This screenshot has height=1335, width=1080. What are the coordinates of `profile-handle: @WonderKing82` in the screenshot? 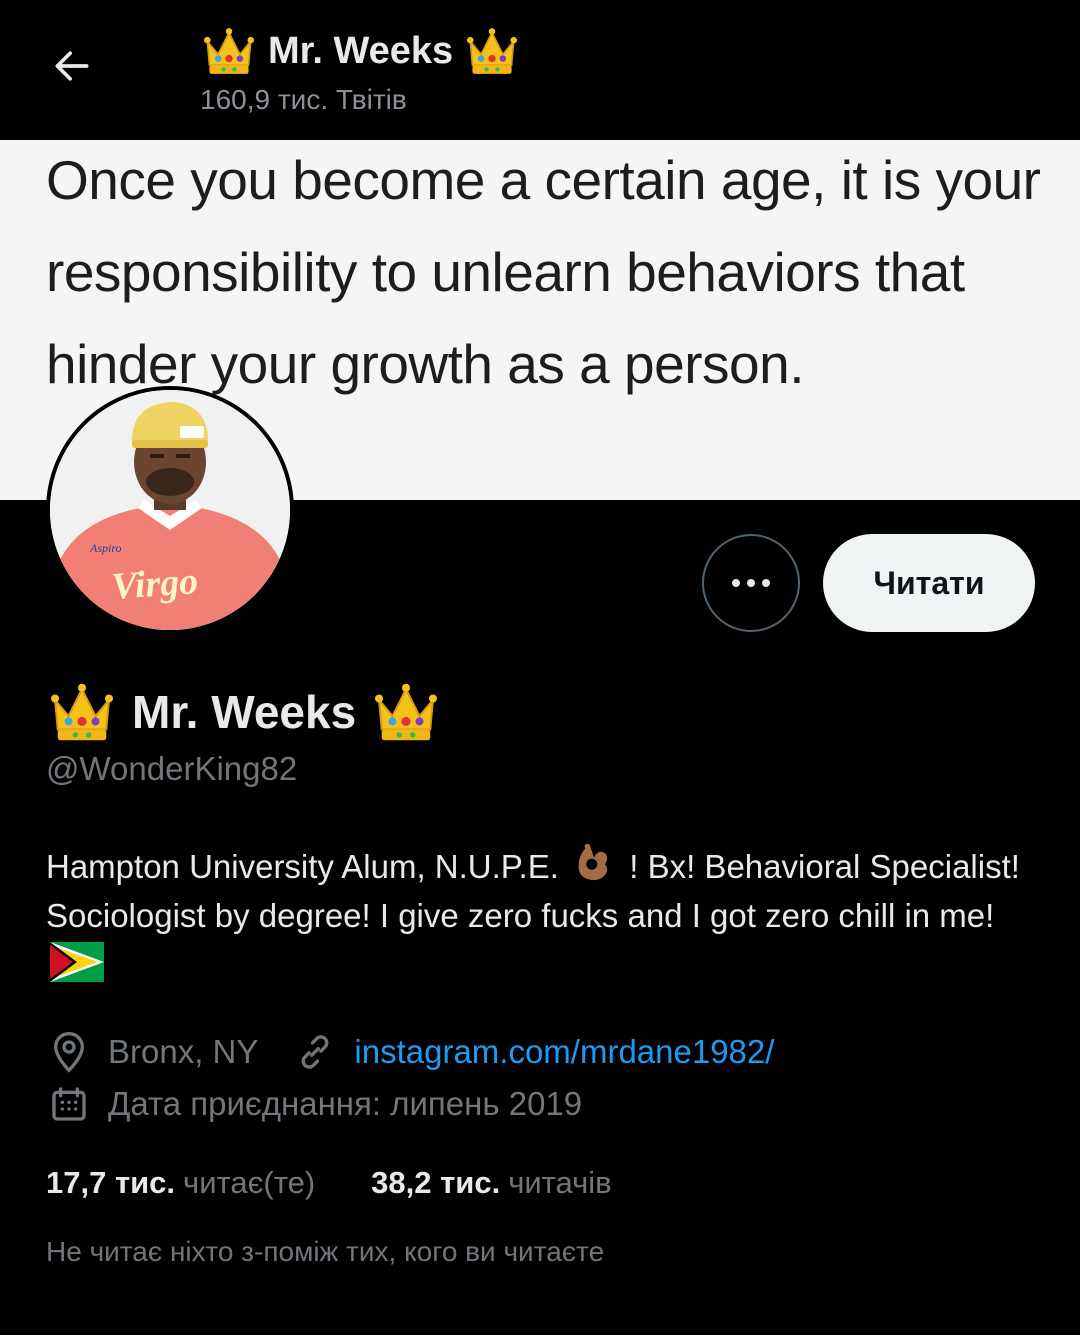 It's located at (172, 768).